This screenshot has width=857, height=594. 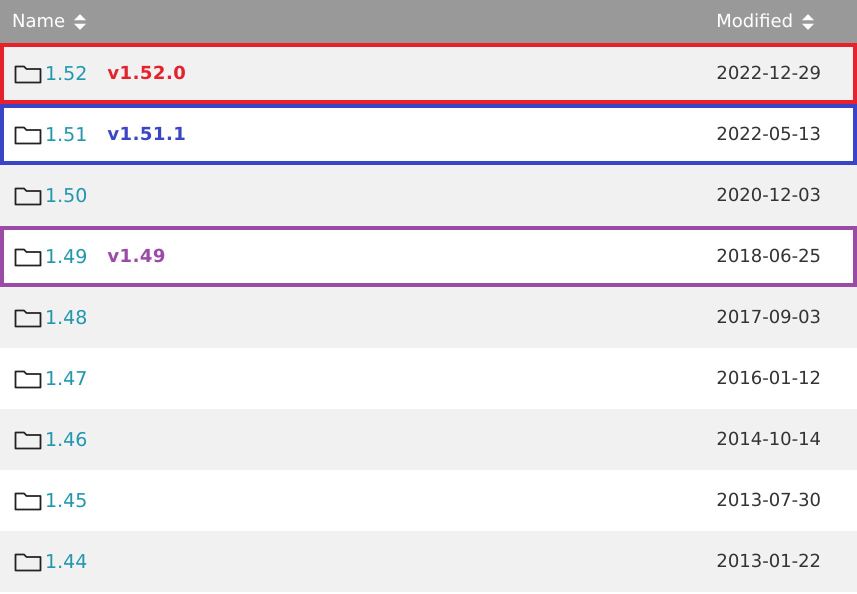 I want to click on folder-link: 1.52, so click(x=66, y=73).